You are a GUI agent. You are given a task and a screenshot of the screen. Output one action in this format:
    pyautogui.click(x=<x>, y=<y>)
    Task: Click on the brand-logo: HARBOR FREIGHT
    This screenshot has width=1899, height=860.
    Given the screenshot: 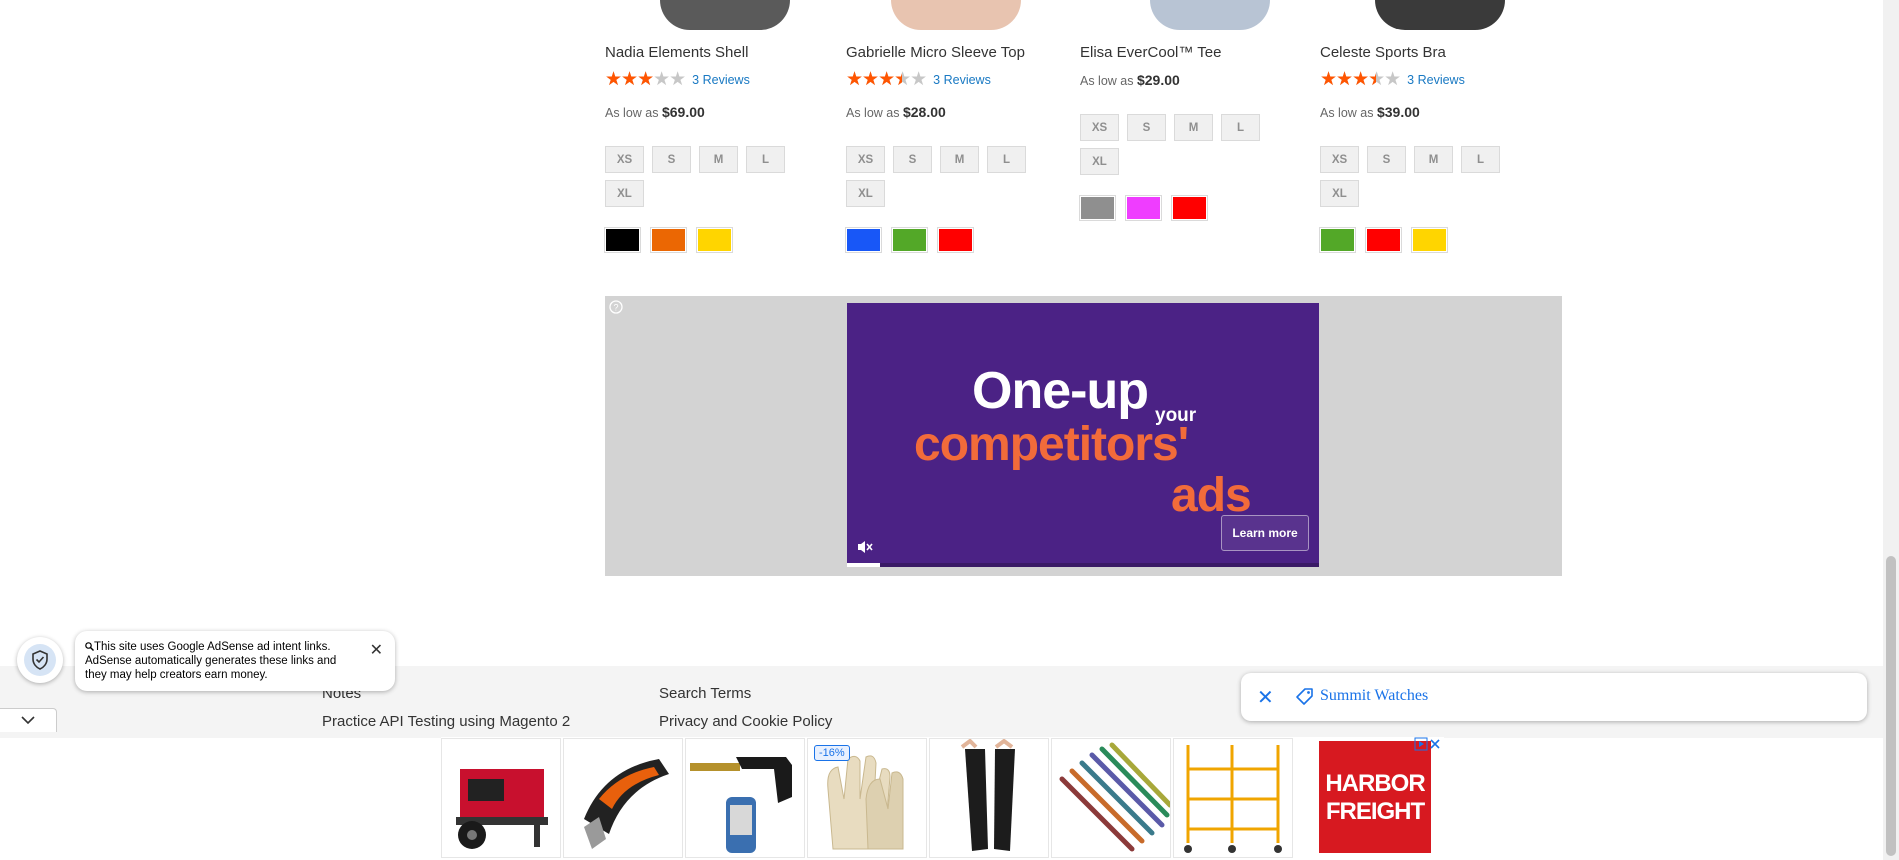 What is the action you would take?
    pyautogui.click(x=1375, y=797)
    